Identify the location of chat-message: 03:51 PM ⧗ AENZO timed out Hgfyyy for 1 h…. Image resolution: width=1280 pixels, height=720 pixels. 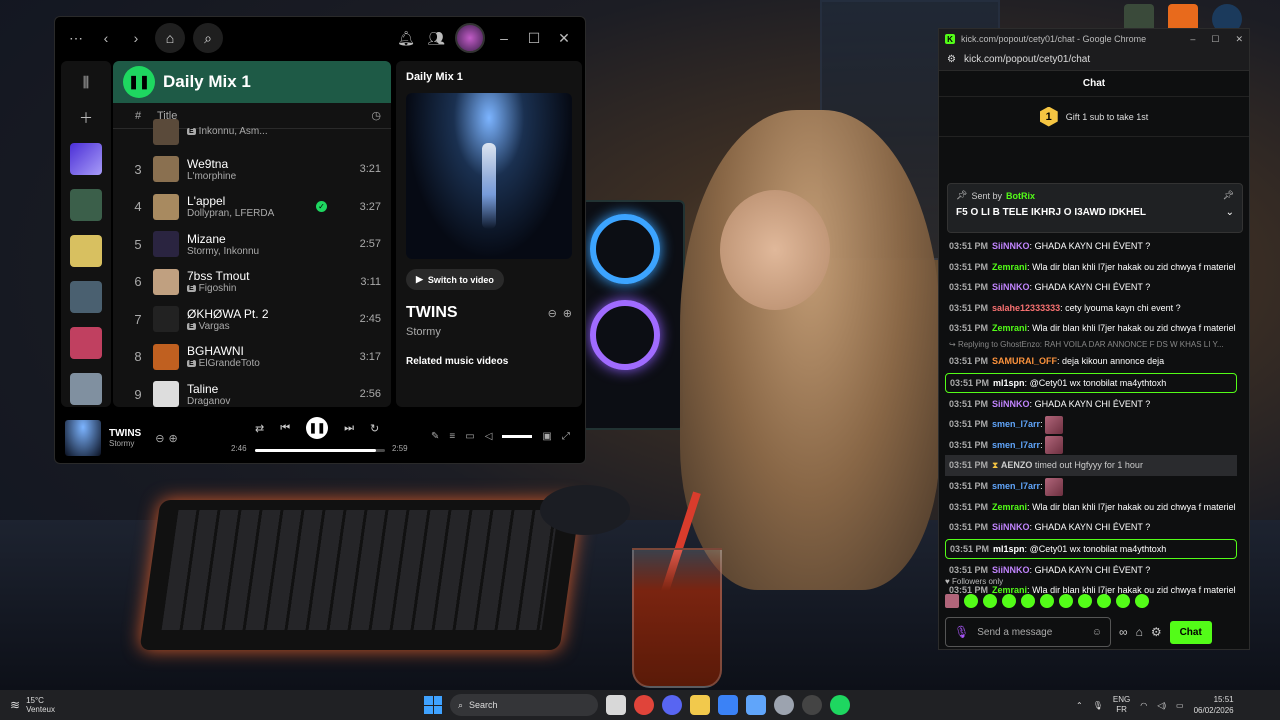
(1091, 465).